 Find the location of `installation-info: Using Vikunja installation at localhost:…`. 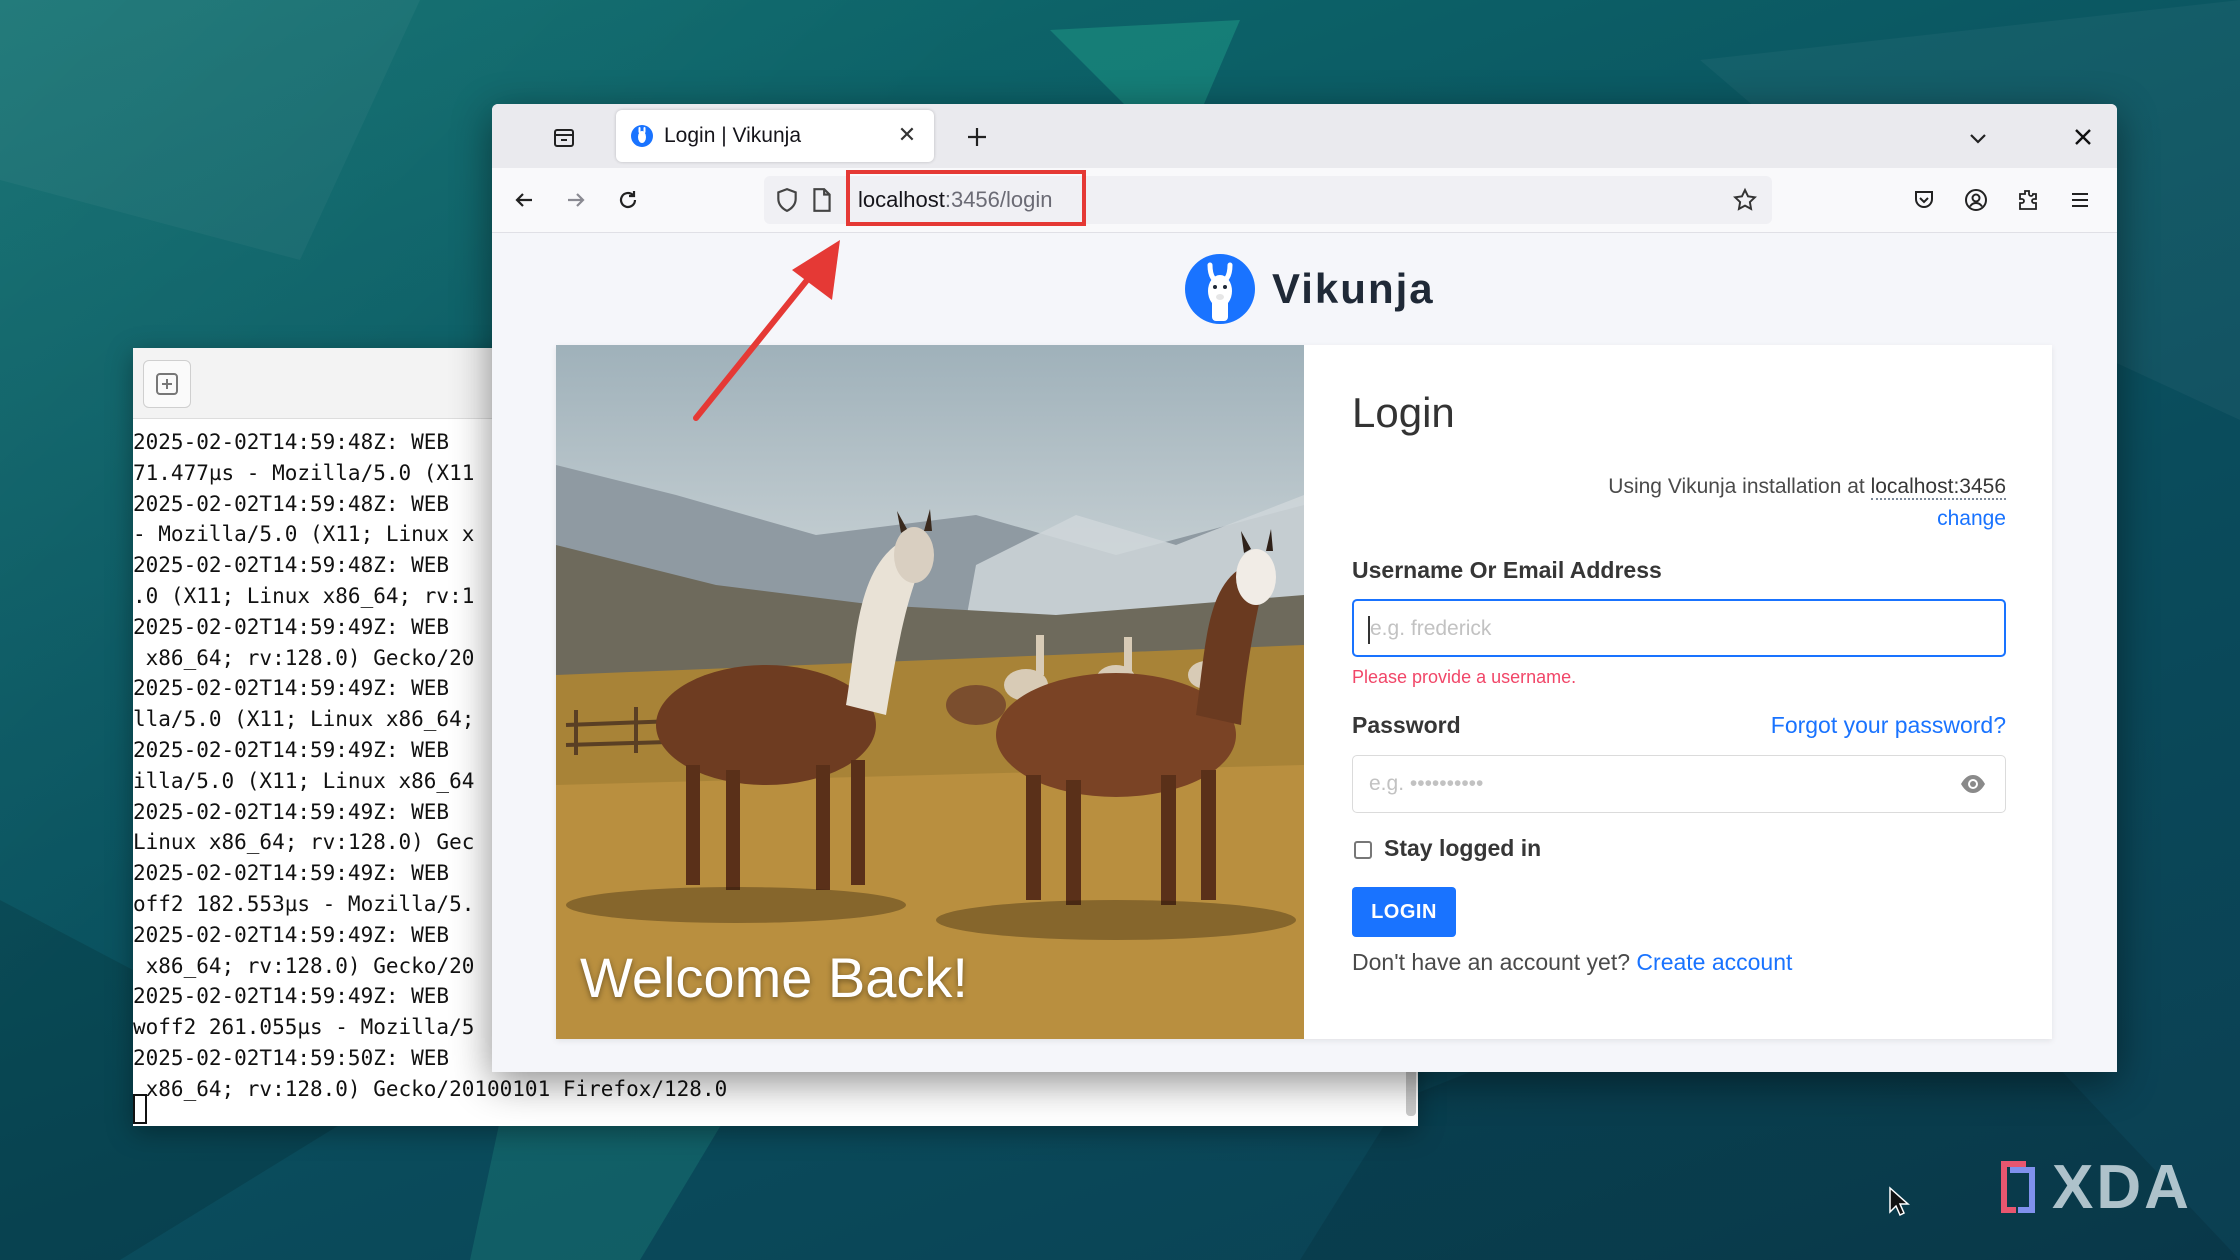

installation-info: Using Vikunja installation at localhost:… is located at coordinates (1807, 487).